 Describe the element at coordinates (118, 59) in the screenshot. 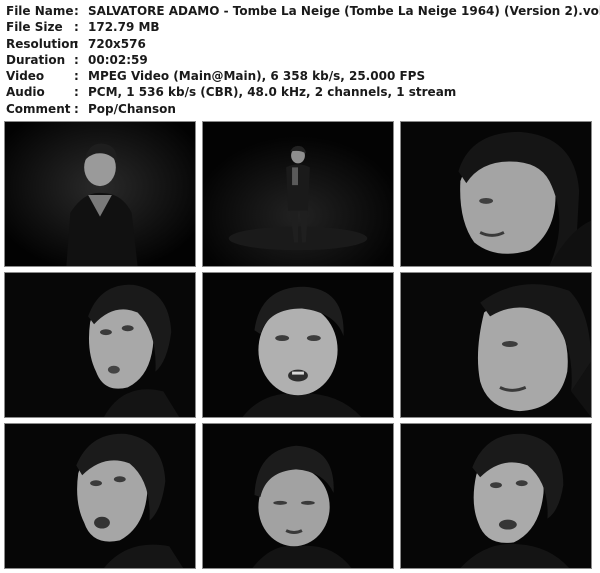

I see `info-value-duration: 00:02:59` at that location.